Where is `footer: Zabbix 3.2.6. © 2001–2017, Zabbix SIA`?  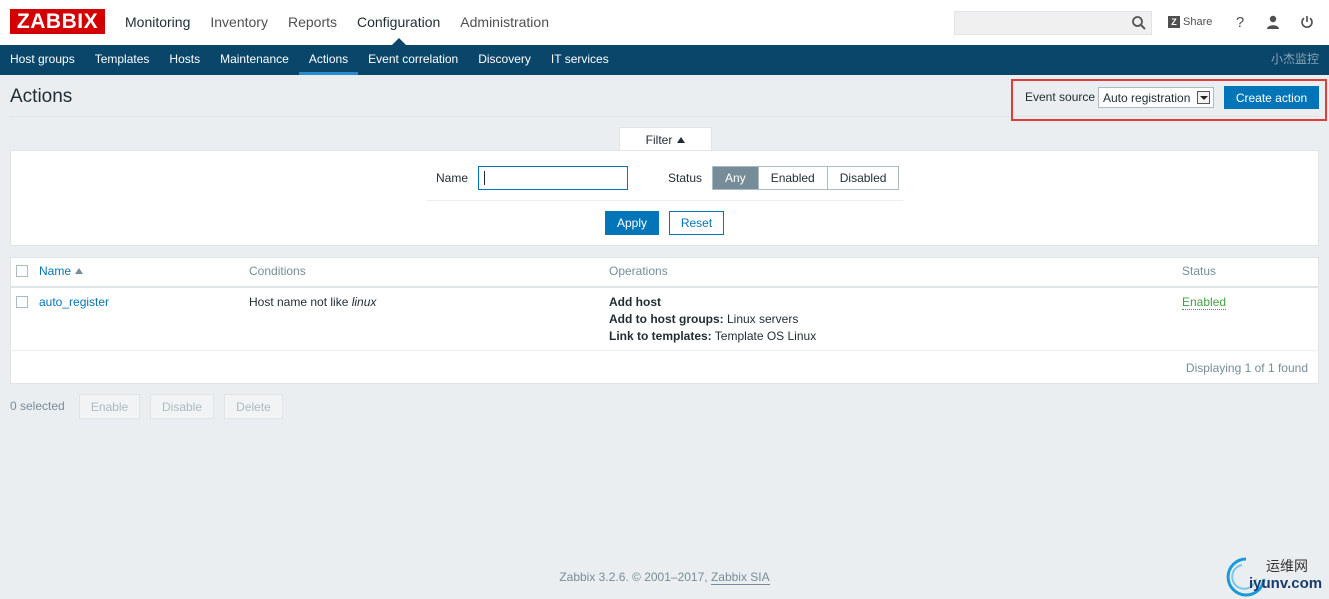
footer: Zabbix 3.2.6. © 2001–2017, Zabbix SIA is located at coordinates (664, 577).